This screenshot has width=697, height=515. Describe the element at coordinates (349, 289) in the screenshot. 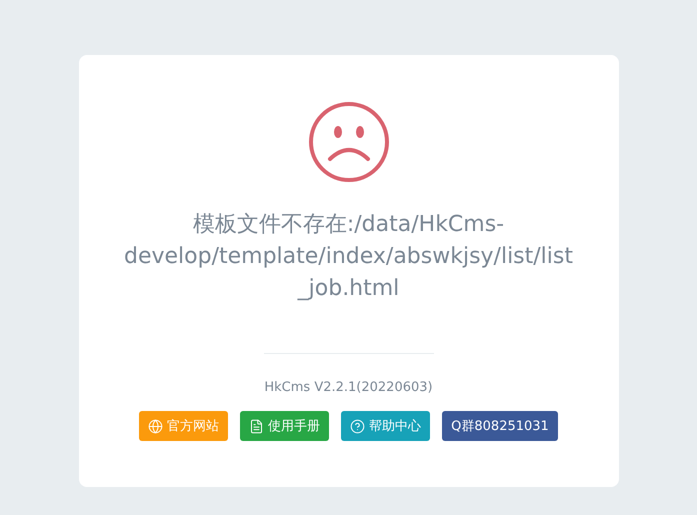

I see `error-message: _job.html` at that location.